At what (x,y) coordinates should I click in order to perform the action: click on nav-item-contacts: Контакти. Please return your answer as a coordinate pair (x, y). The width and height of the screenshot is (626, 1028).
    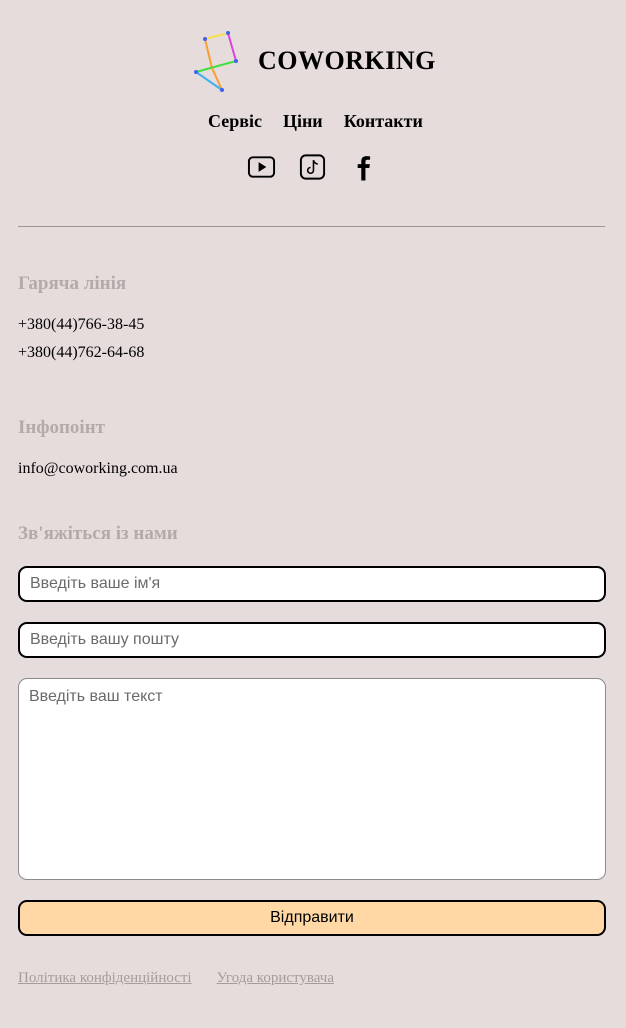
    Looking at the image, I should click on (383, 121).